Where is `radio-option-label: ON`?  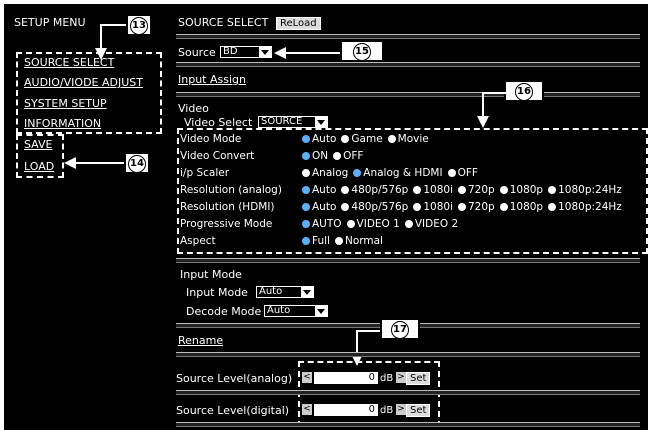 radio-option-label: ON is located at coordinates (320, 156).